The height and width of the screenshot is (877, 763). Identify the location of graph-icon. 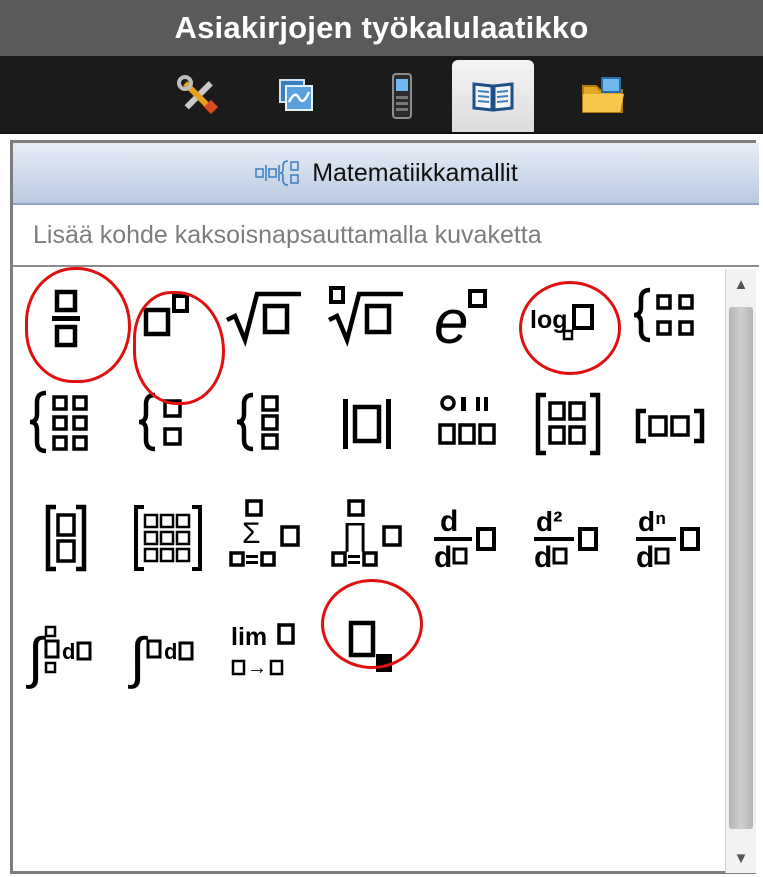
(296, 95).